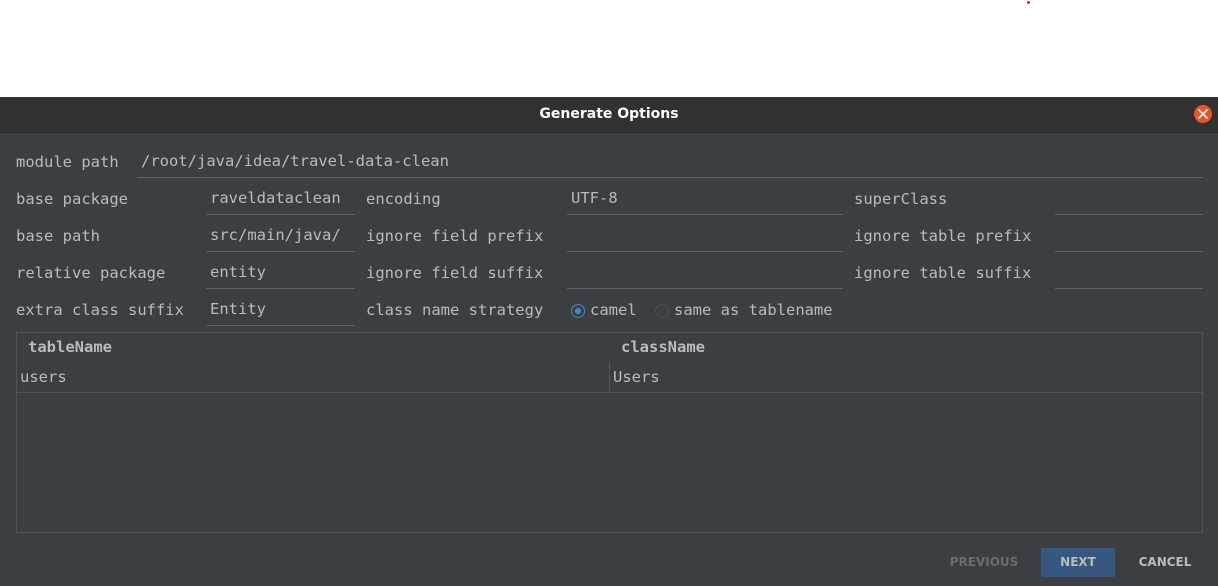  I want to click on title-bar: Generate Options, so click(609, 115).